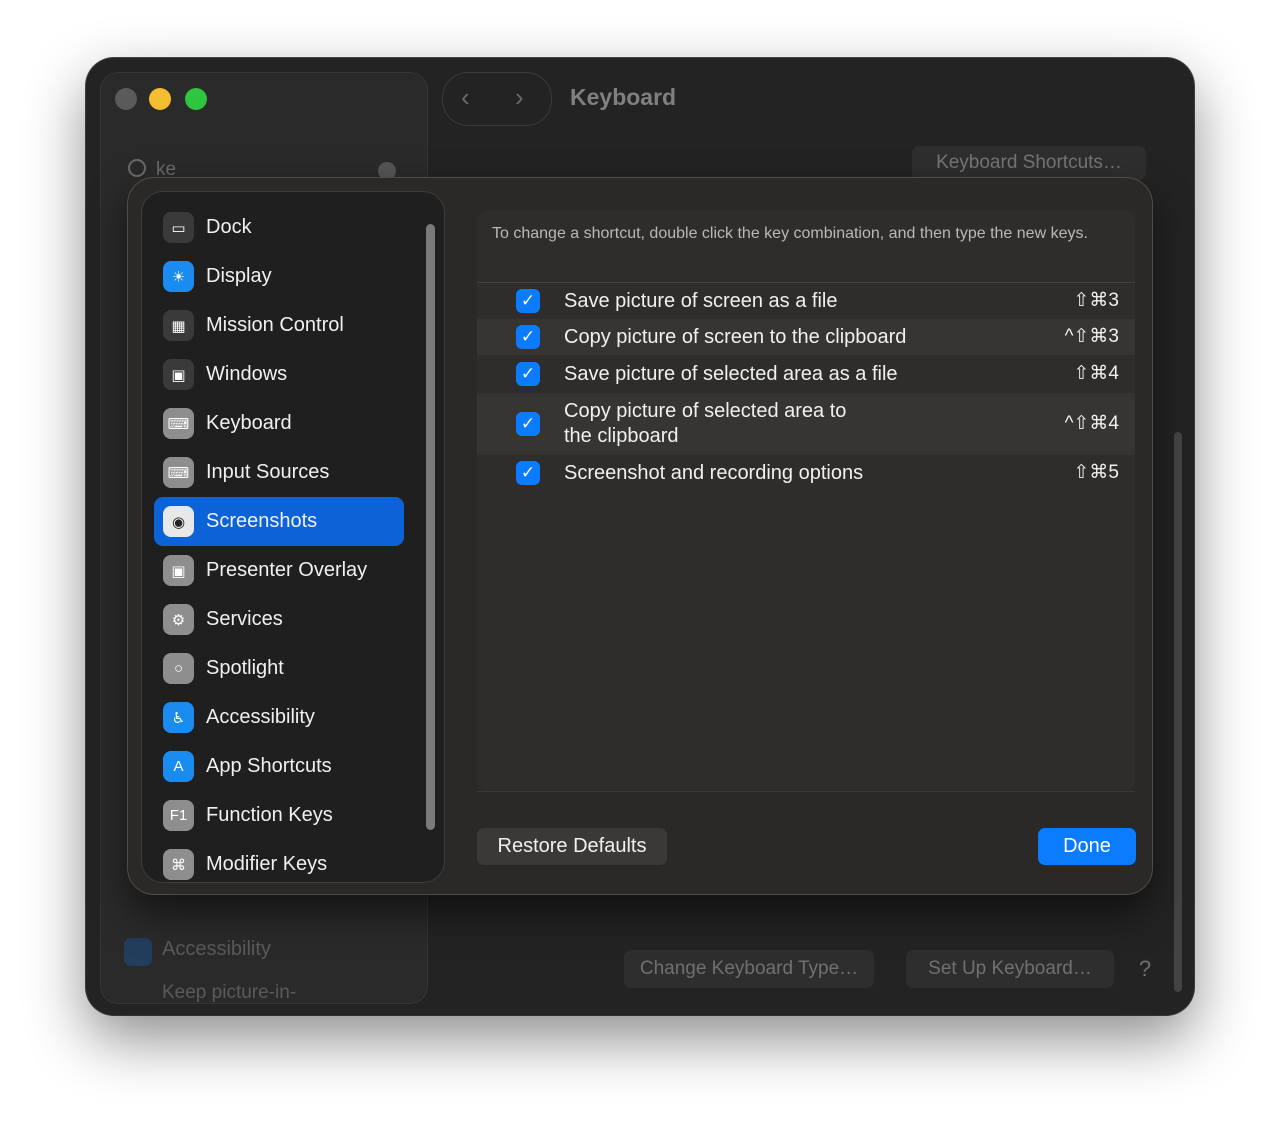 The width and height of the screenshot is (1280, 1130). What do you see at coordinates (239, 276) in the screenshot?
I see `category-label: Display` at bounding box center [239, 276].